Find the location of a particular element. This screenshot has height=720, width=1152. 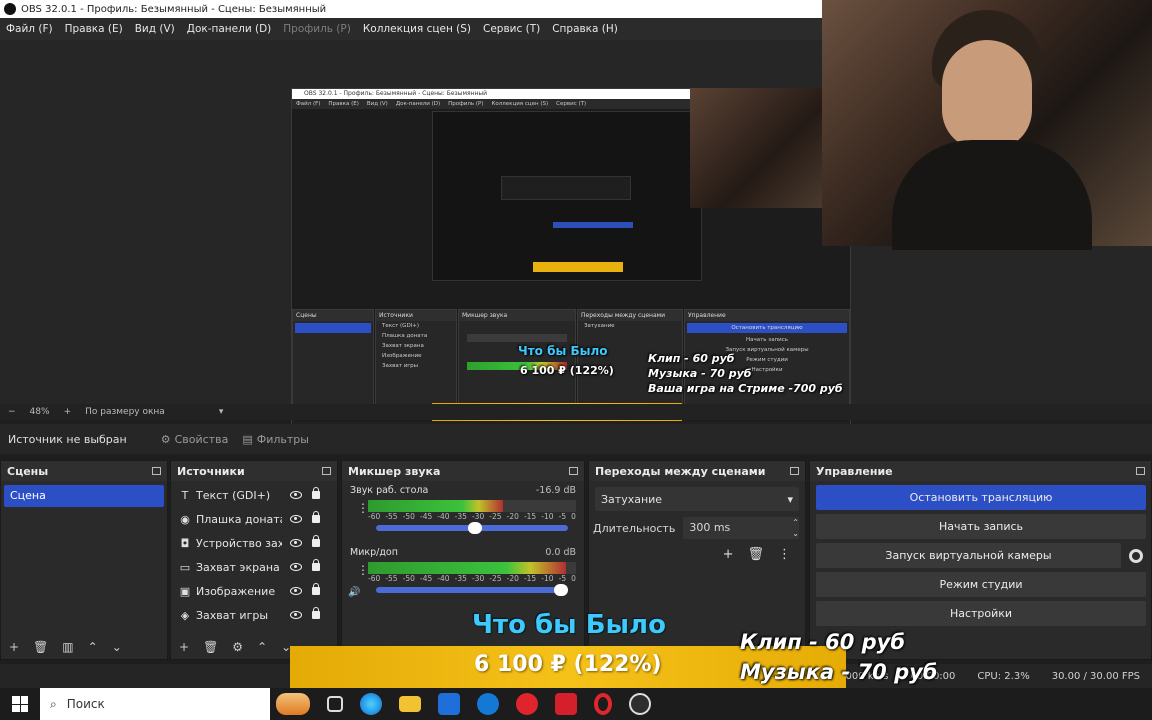

menu-item: Док-панели (D) is located at coordinates (229, 29).